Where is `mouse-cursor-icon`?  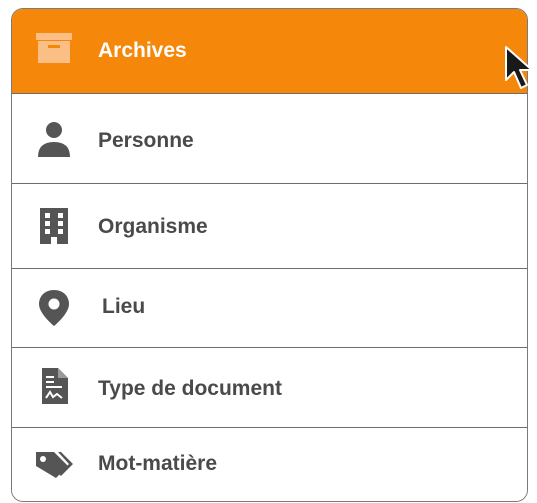
mouse-cursor-icon is located at coordinates (519, 67).